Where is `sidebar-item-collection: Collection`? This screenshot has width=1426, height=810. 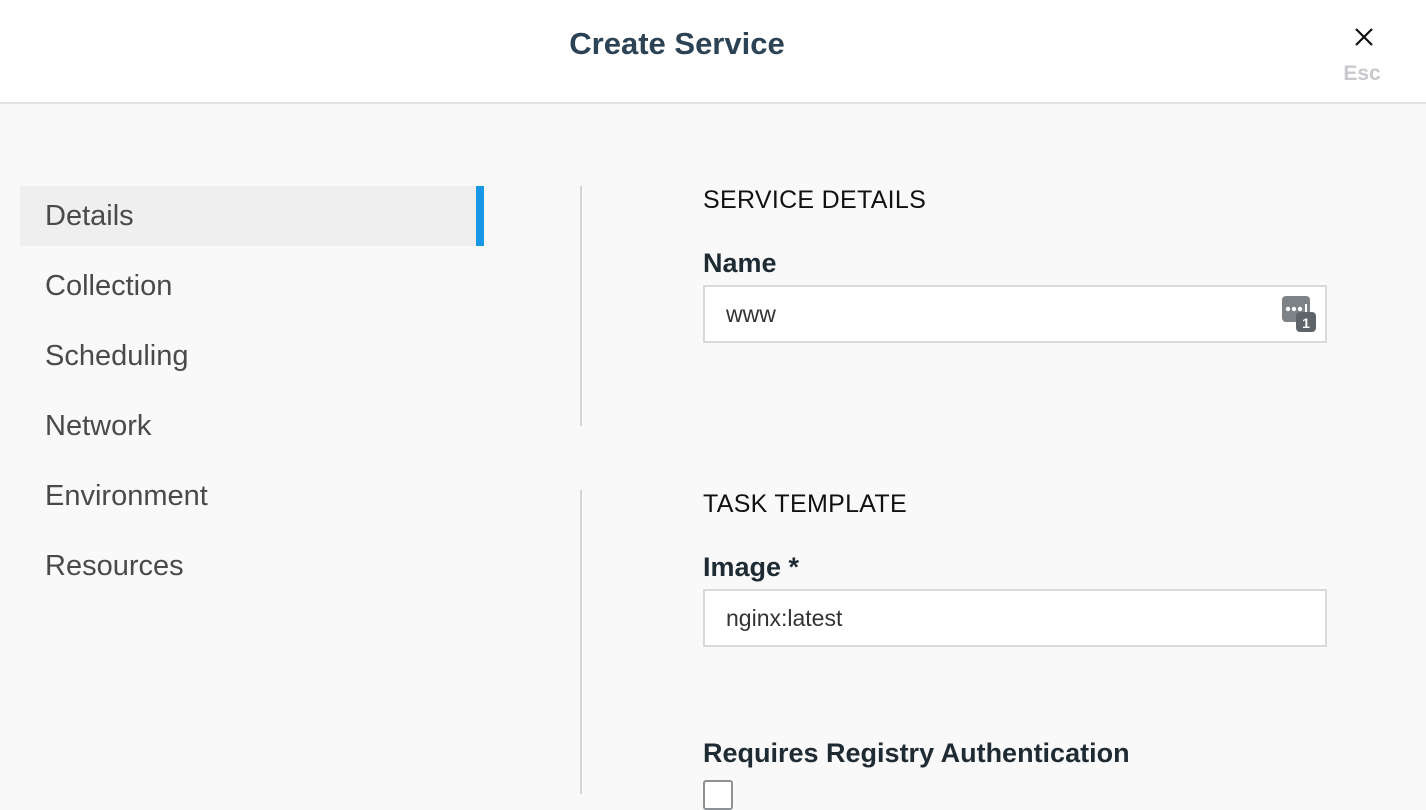 sidebar-item-collection: Collection is located at coordinates (252, 286).